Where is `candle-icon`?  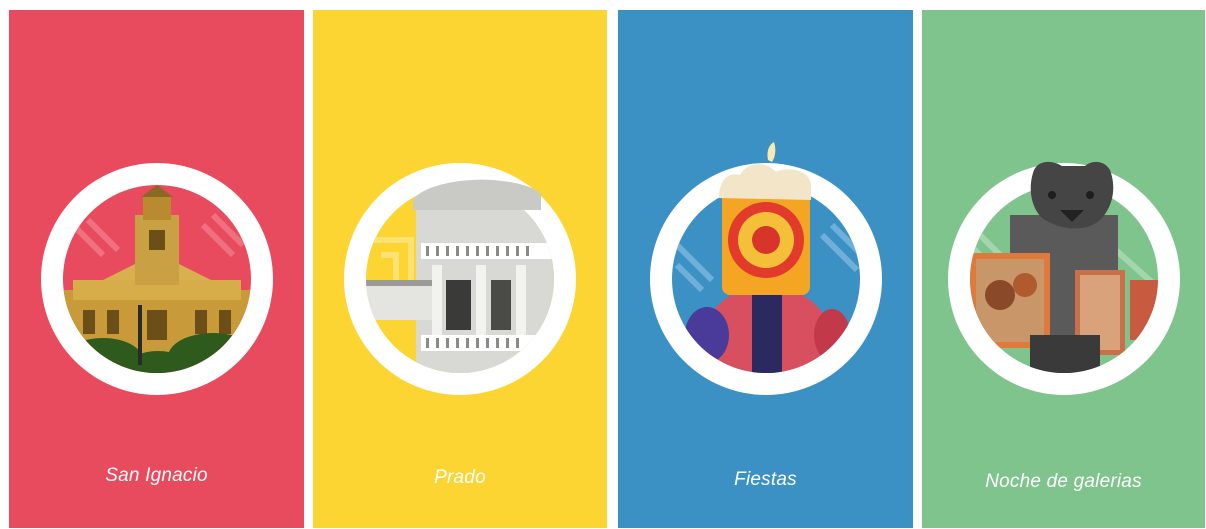 candle-icon is located at coordinates (765, 279).